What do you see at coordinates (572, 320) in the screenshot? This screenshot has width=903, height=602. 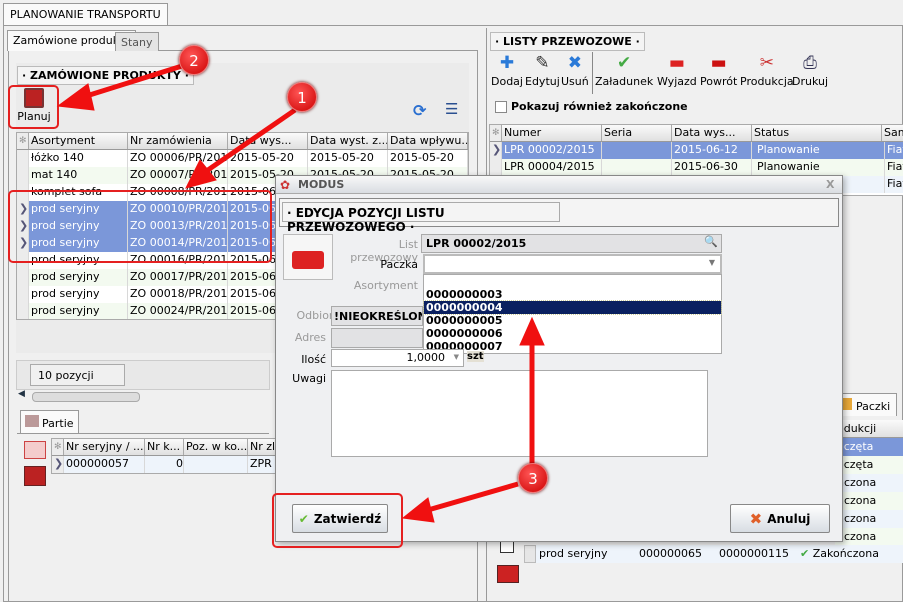 I see `paczka-option: 0000000005` at bounding box center [572, 320].